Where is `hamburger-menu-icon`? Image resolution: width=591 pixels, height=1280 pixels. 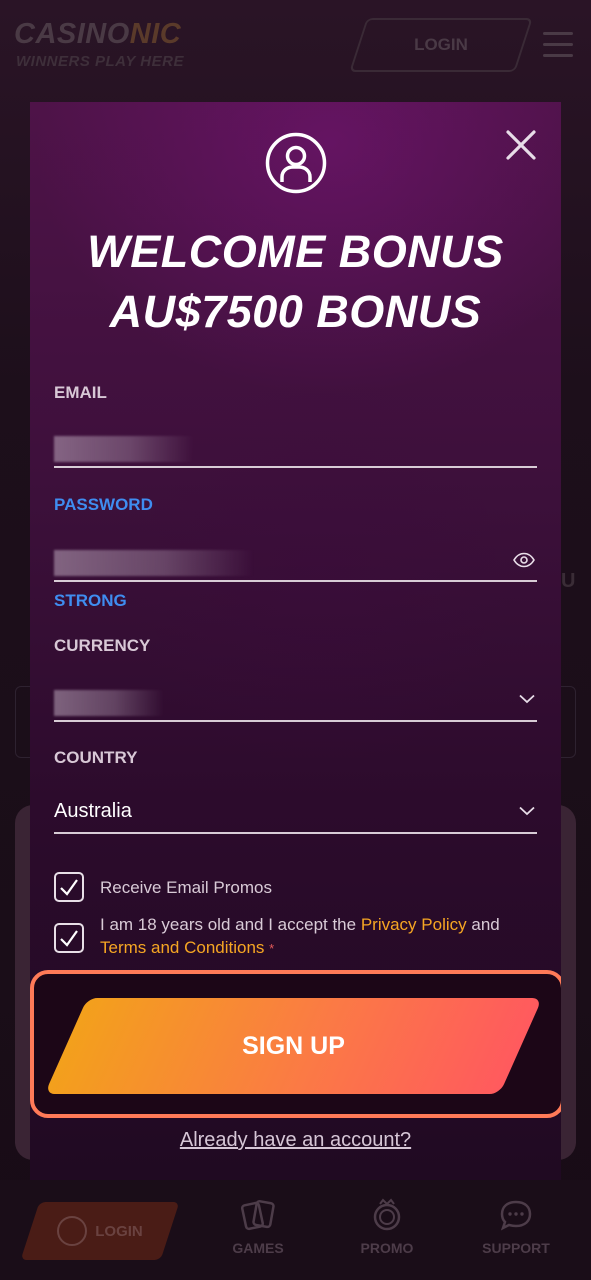 hamburger-menu-icon is located at coordinates (558, 45).